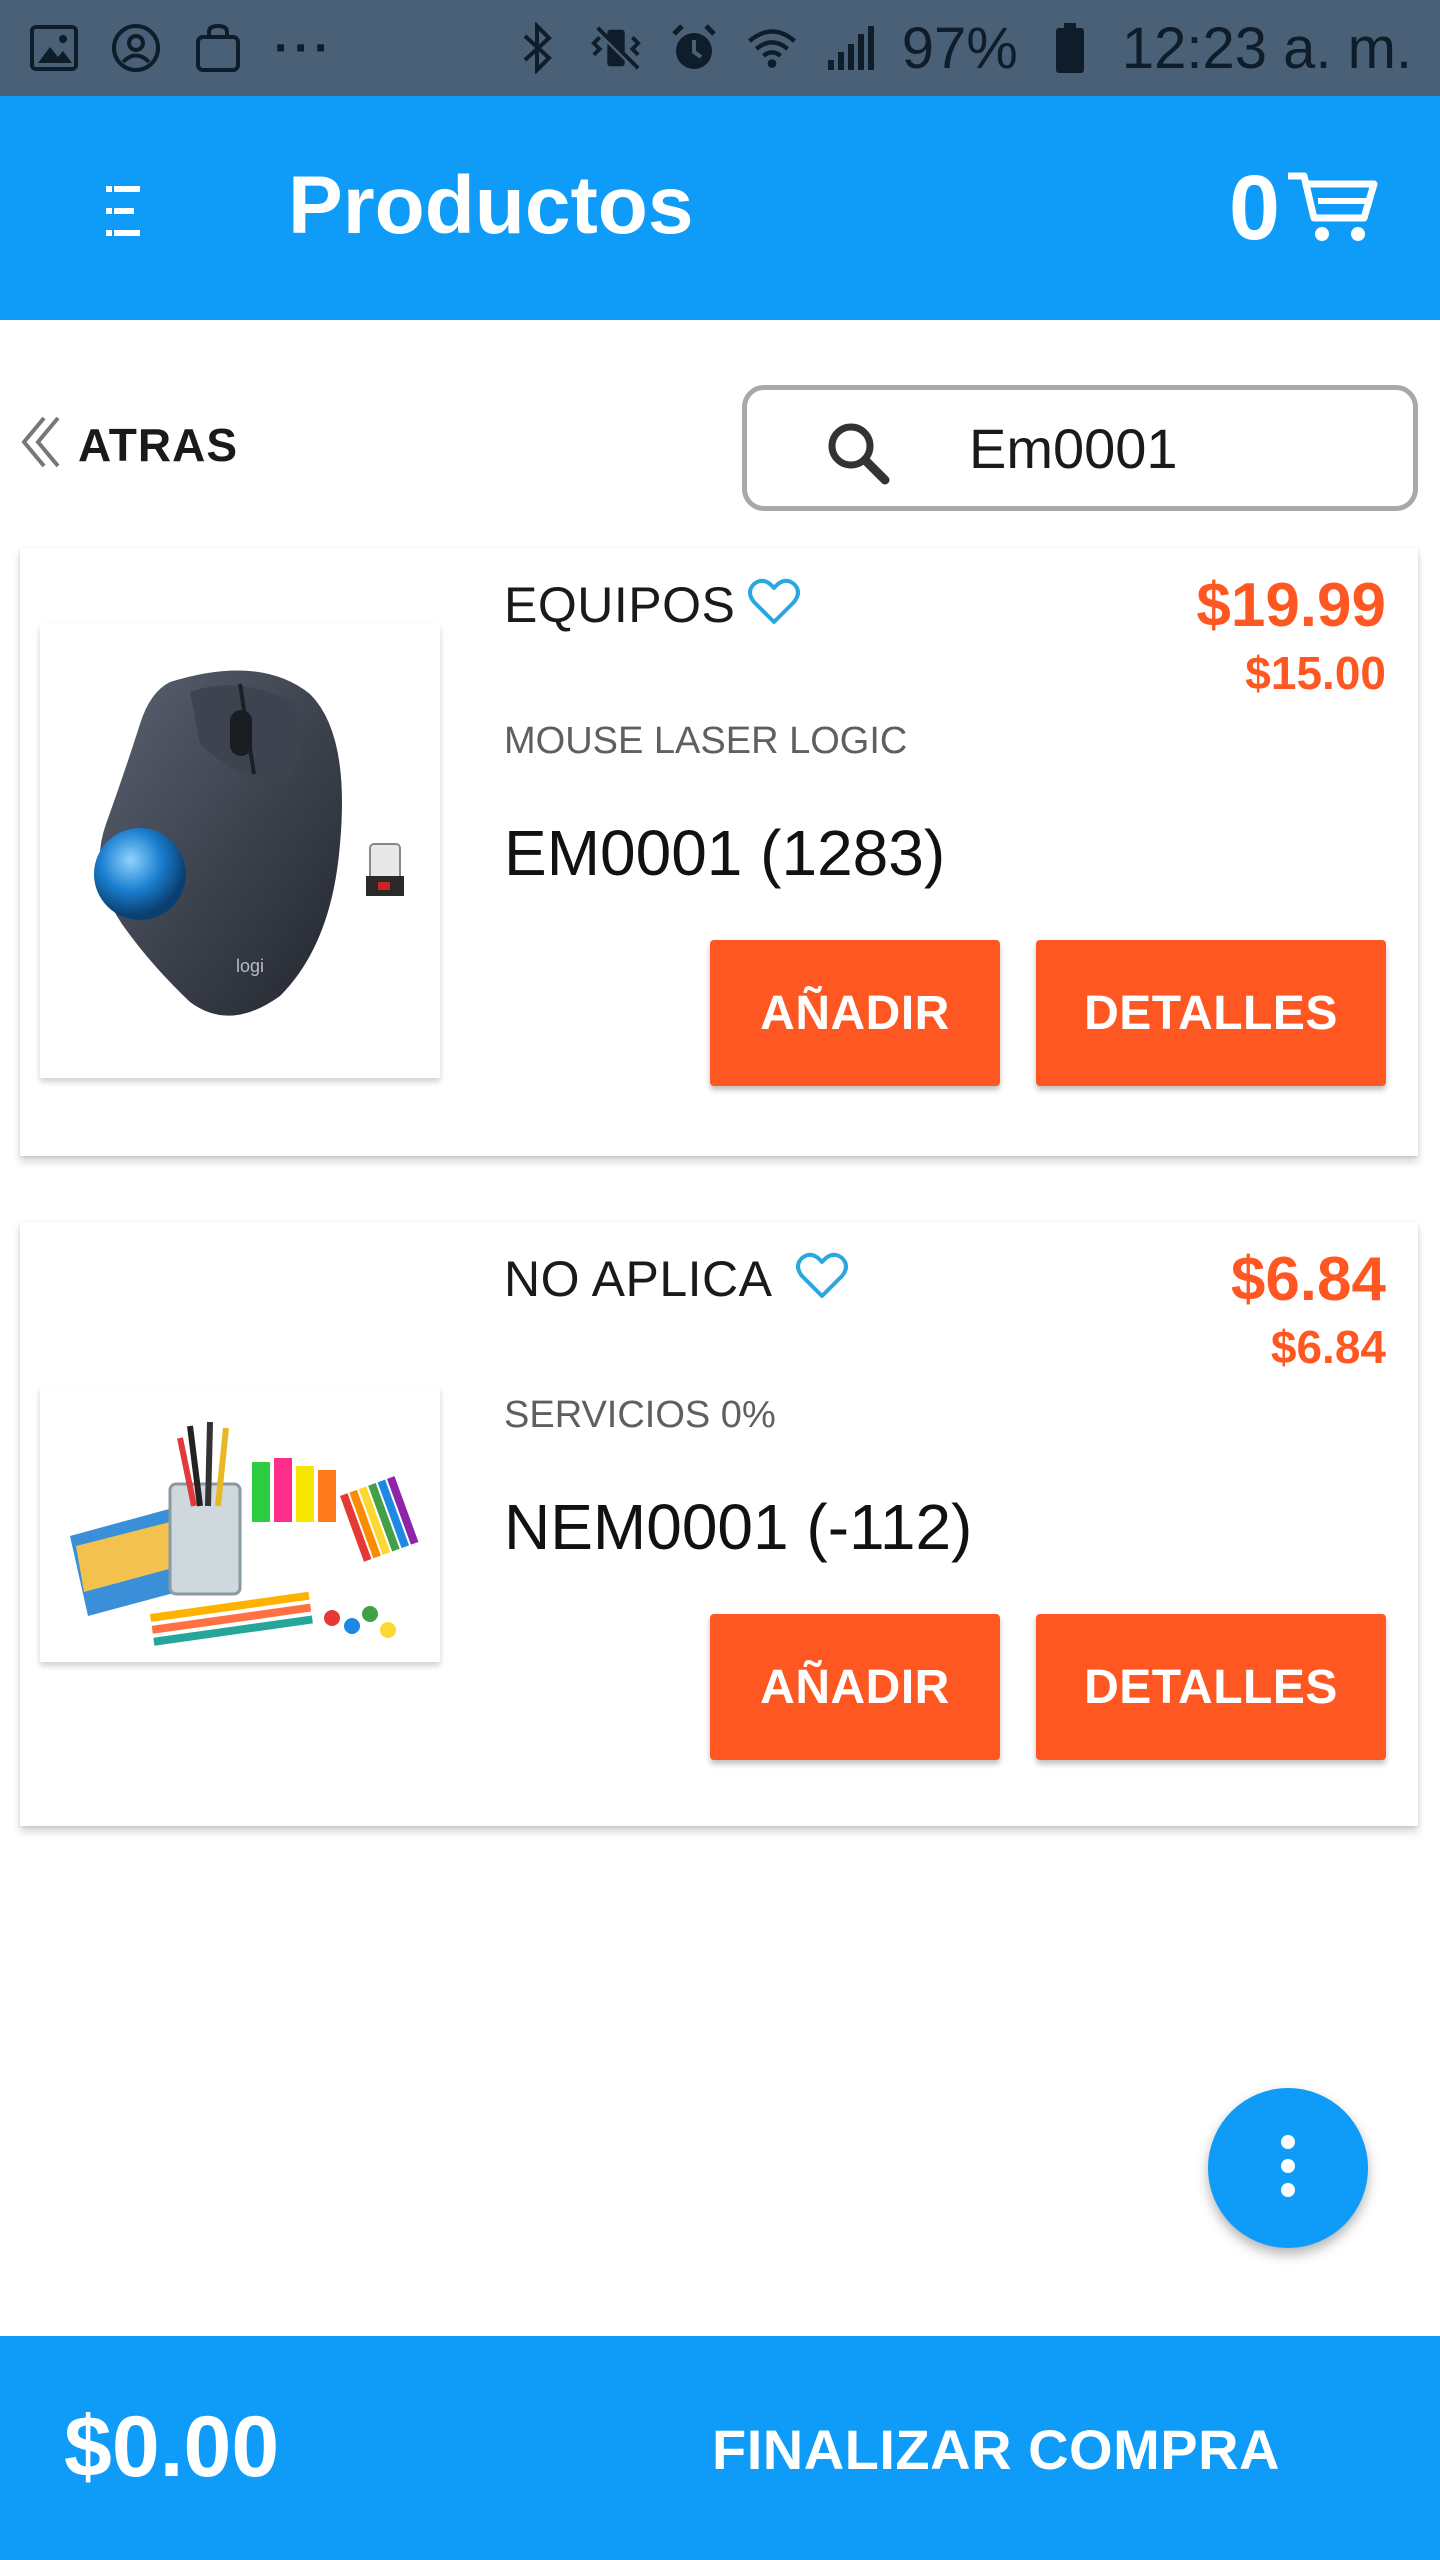  What do you see at coordinates (1328, 1347) in the screenshot?
I see `product-price-secondary: $6.84` at bounding box center [1328, 1347].